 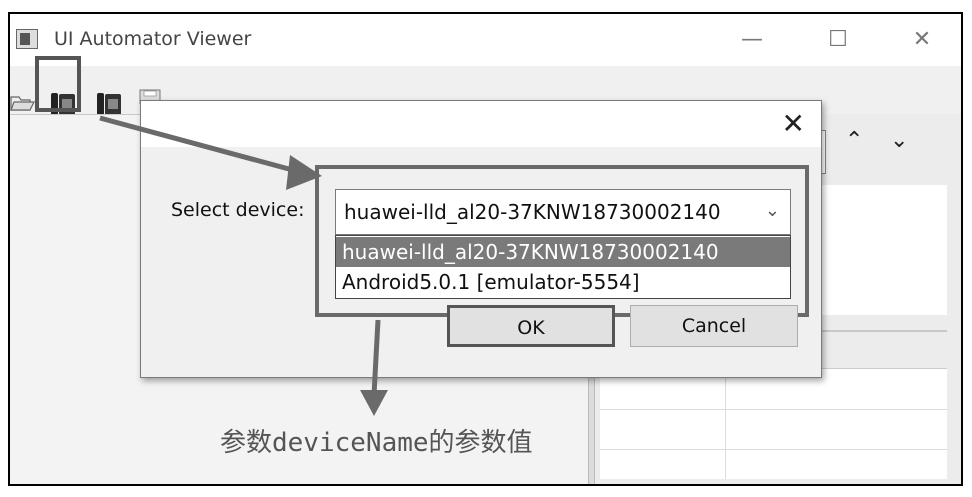 What do you see at coordinates (238, 210) in the screenshot?
I see `select-device-label: Select device:` at bounding box center [238, 210].